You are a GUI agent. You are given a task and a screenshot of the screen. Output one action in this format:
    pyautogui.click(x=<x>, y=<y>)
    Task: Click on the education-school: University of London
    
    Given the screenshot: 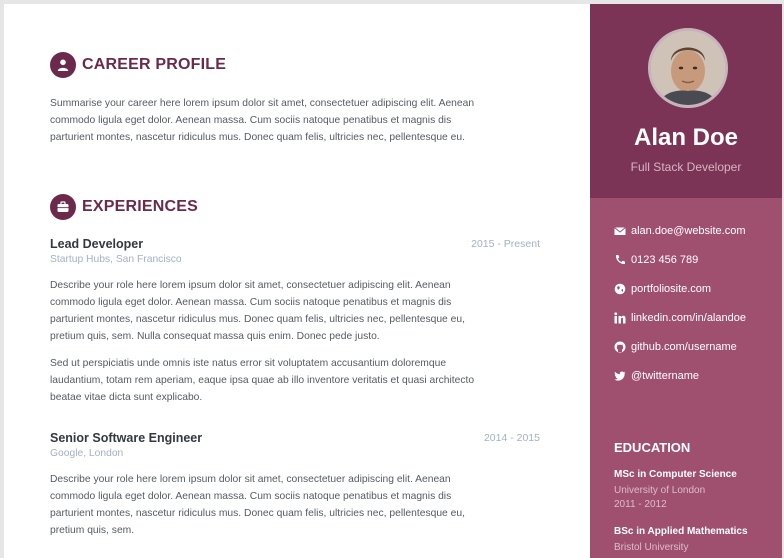 What is the action you would take?
    pyautogui.click(x=660, y=490)
    